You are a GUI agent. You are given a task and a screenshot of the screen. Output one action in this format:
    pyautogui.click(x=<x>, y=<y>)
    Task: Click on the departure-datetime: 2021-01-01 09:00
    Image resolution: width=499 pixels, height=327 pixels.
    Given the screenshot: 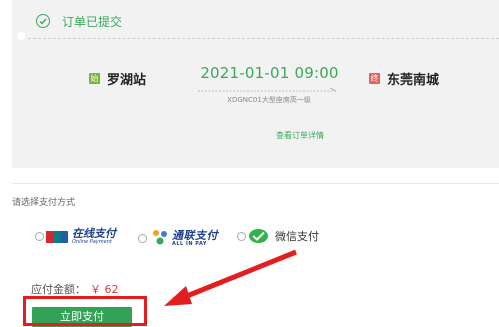 What is the action you would take?
    pyautogui.click(x=269, y=73)
    